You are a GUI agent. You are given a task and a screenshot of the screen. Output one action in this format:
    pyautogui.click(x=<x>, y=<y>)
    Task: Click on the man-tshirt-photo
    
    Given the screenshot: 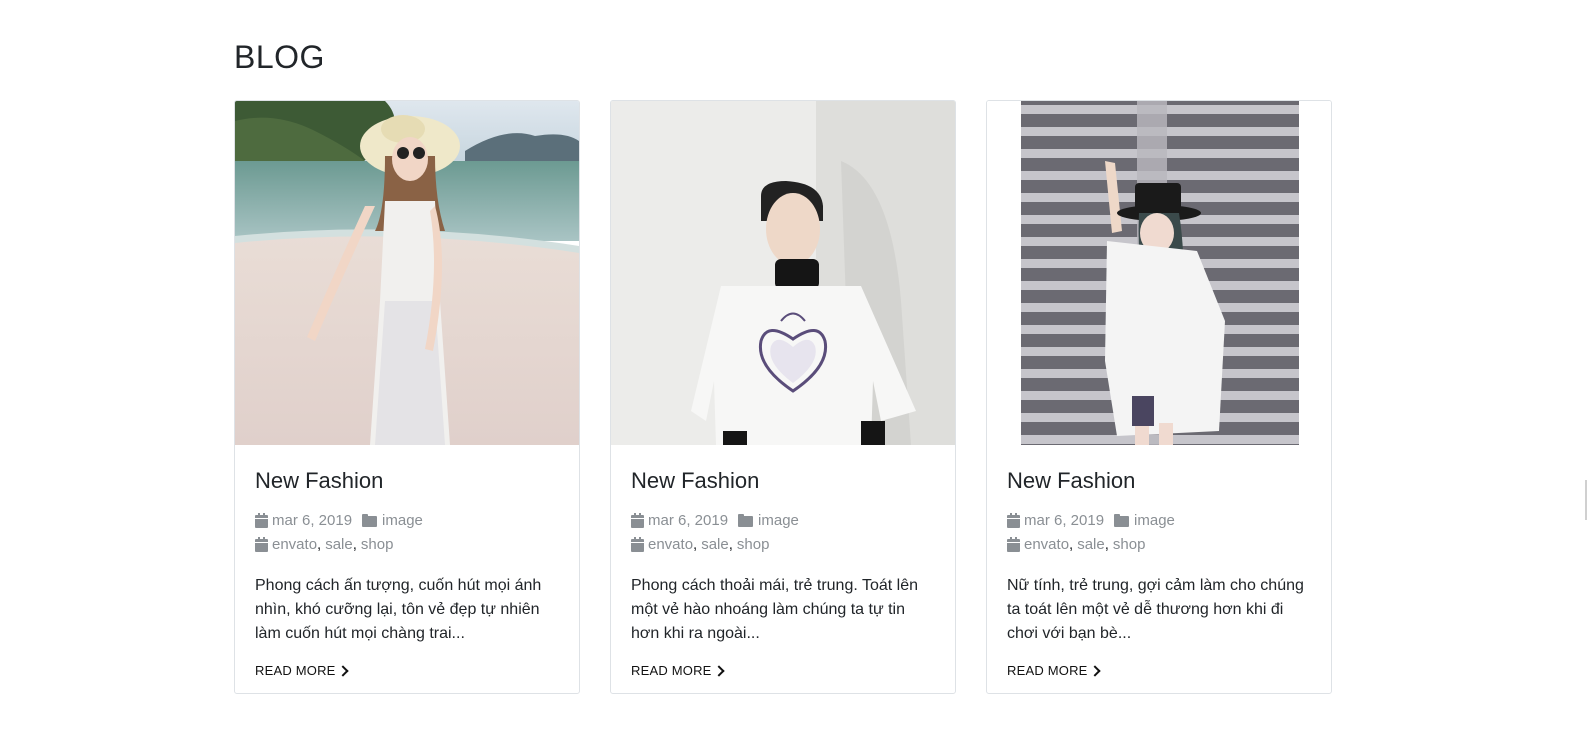 What is the action you would take?
    pyautogui.click(x=783, y=273)
    